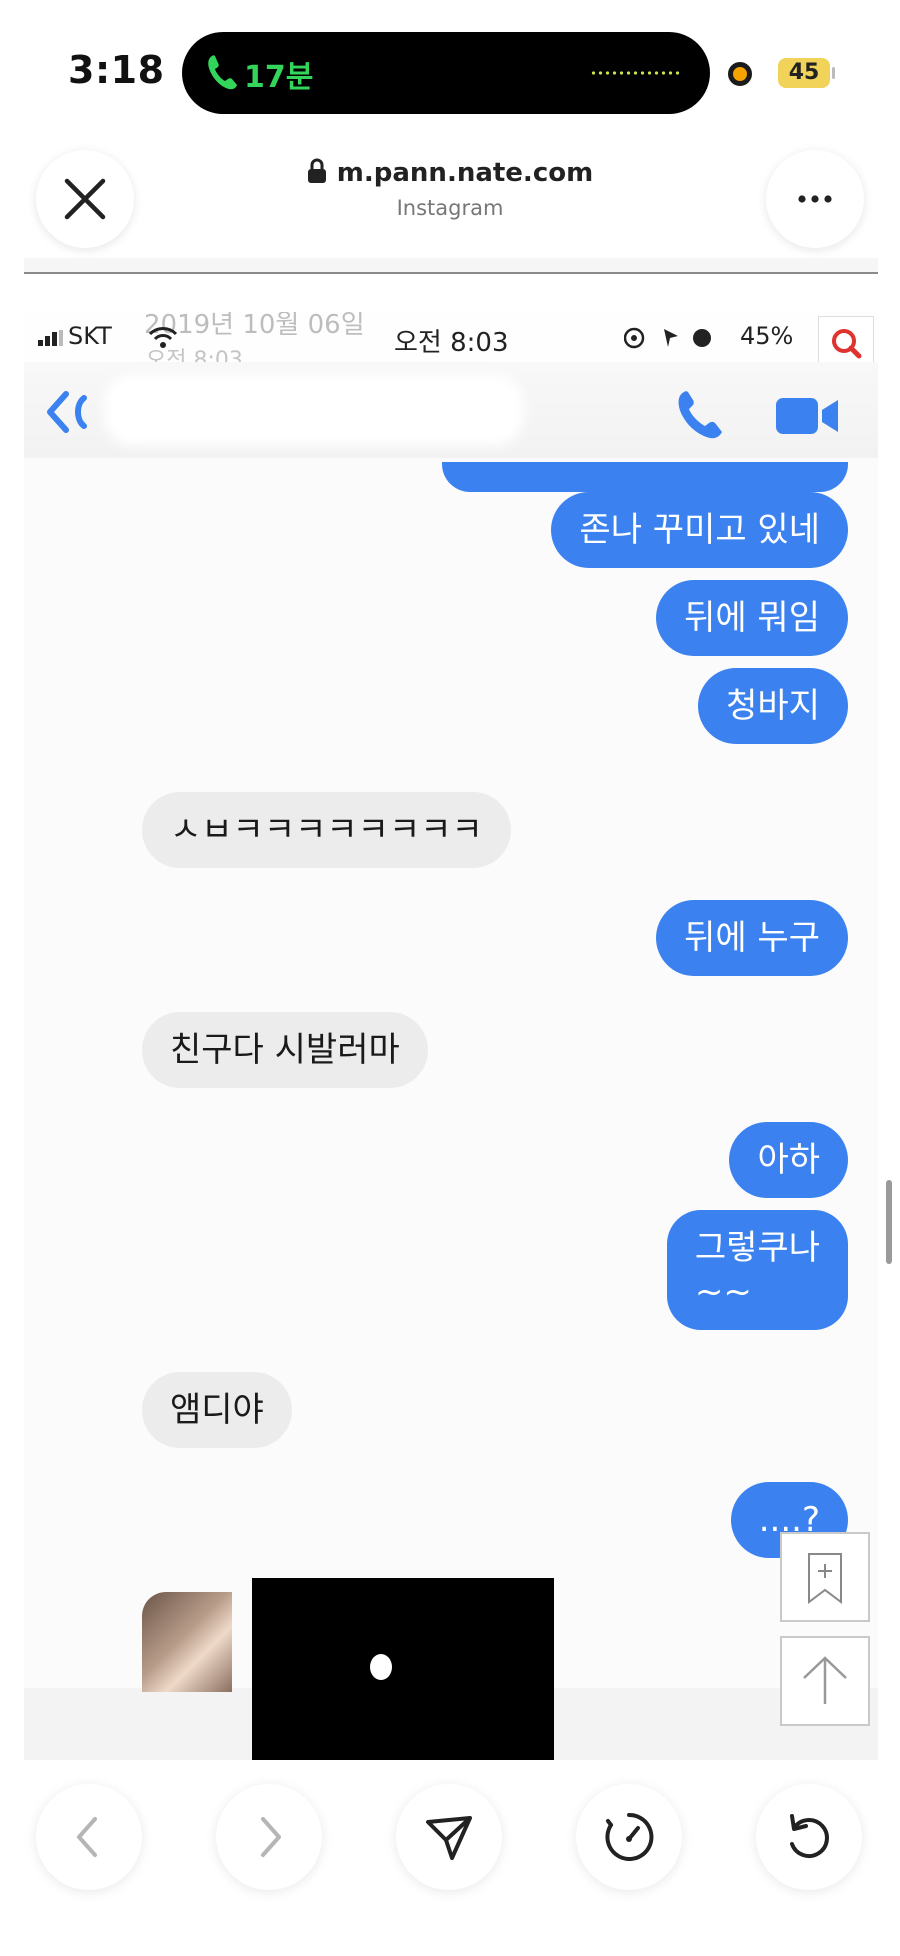  I want to click on message-bubble: 친구다 시발러마, so click(285, 1050).